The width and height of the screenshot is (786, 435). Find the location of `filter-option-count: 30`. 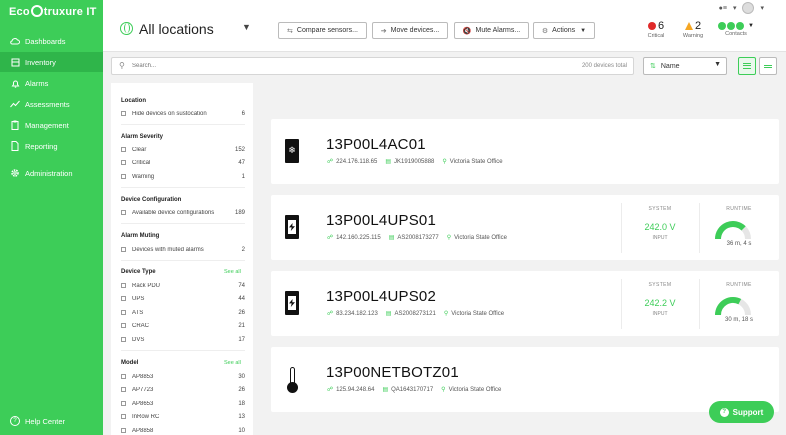

filter-option-count: 30 is located at coordinates (241, 376).